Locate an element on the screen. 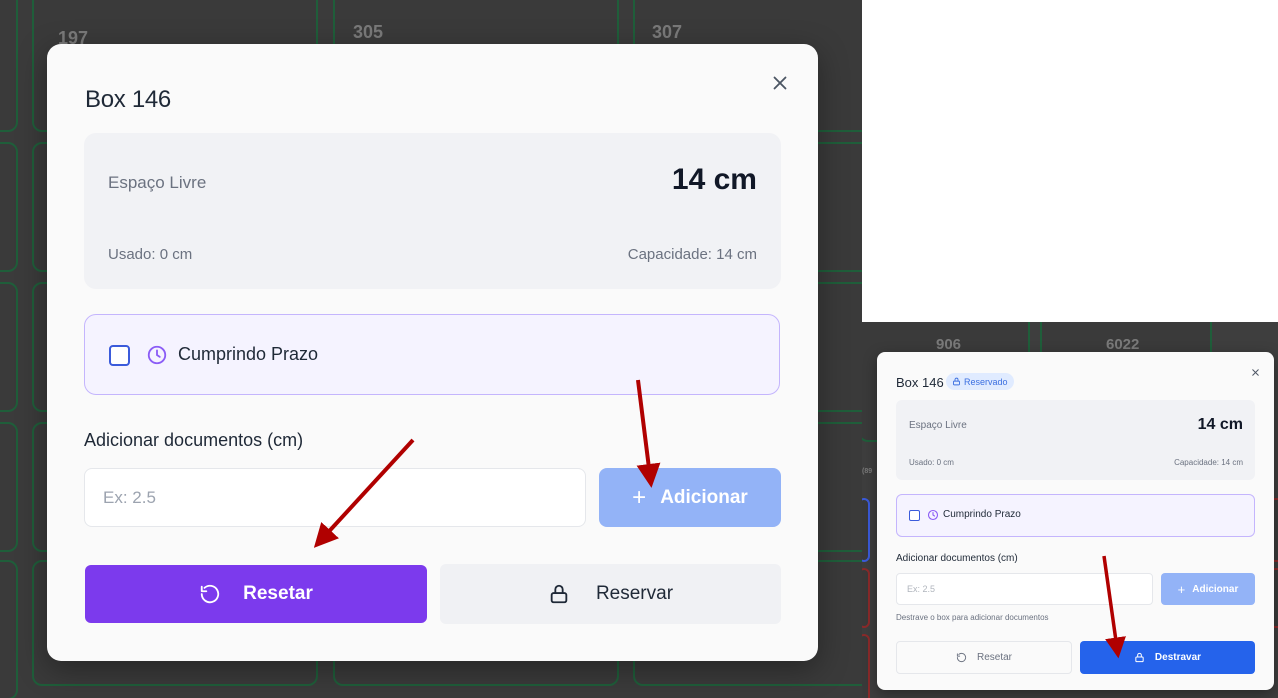 This screenshot has width=1278, height=698. reserve-button: Reservar is located at coordinates (610, 594).